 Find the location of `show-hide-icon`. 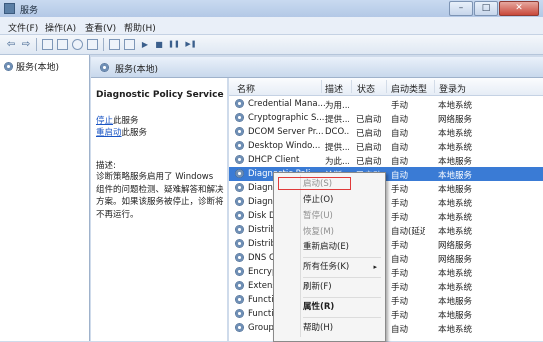

show-hide-icon is located at coordinates (129, 44).